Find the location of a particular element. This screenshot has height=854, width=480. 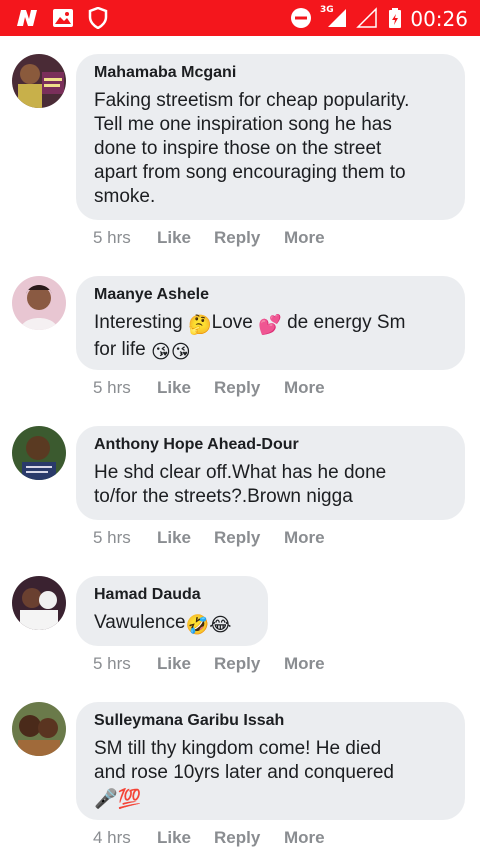

comment-text-part: Interesting is located at coordinates (141, 322).